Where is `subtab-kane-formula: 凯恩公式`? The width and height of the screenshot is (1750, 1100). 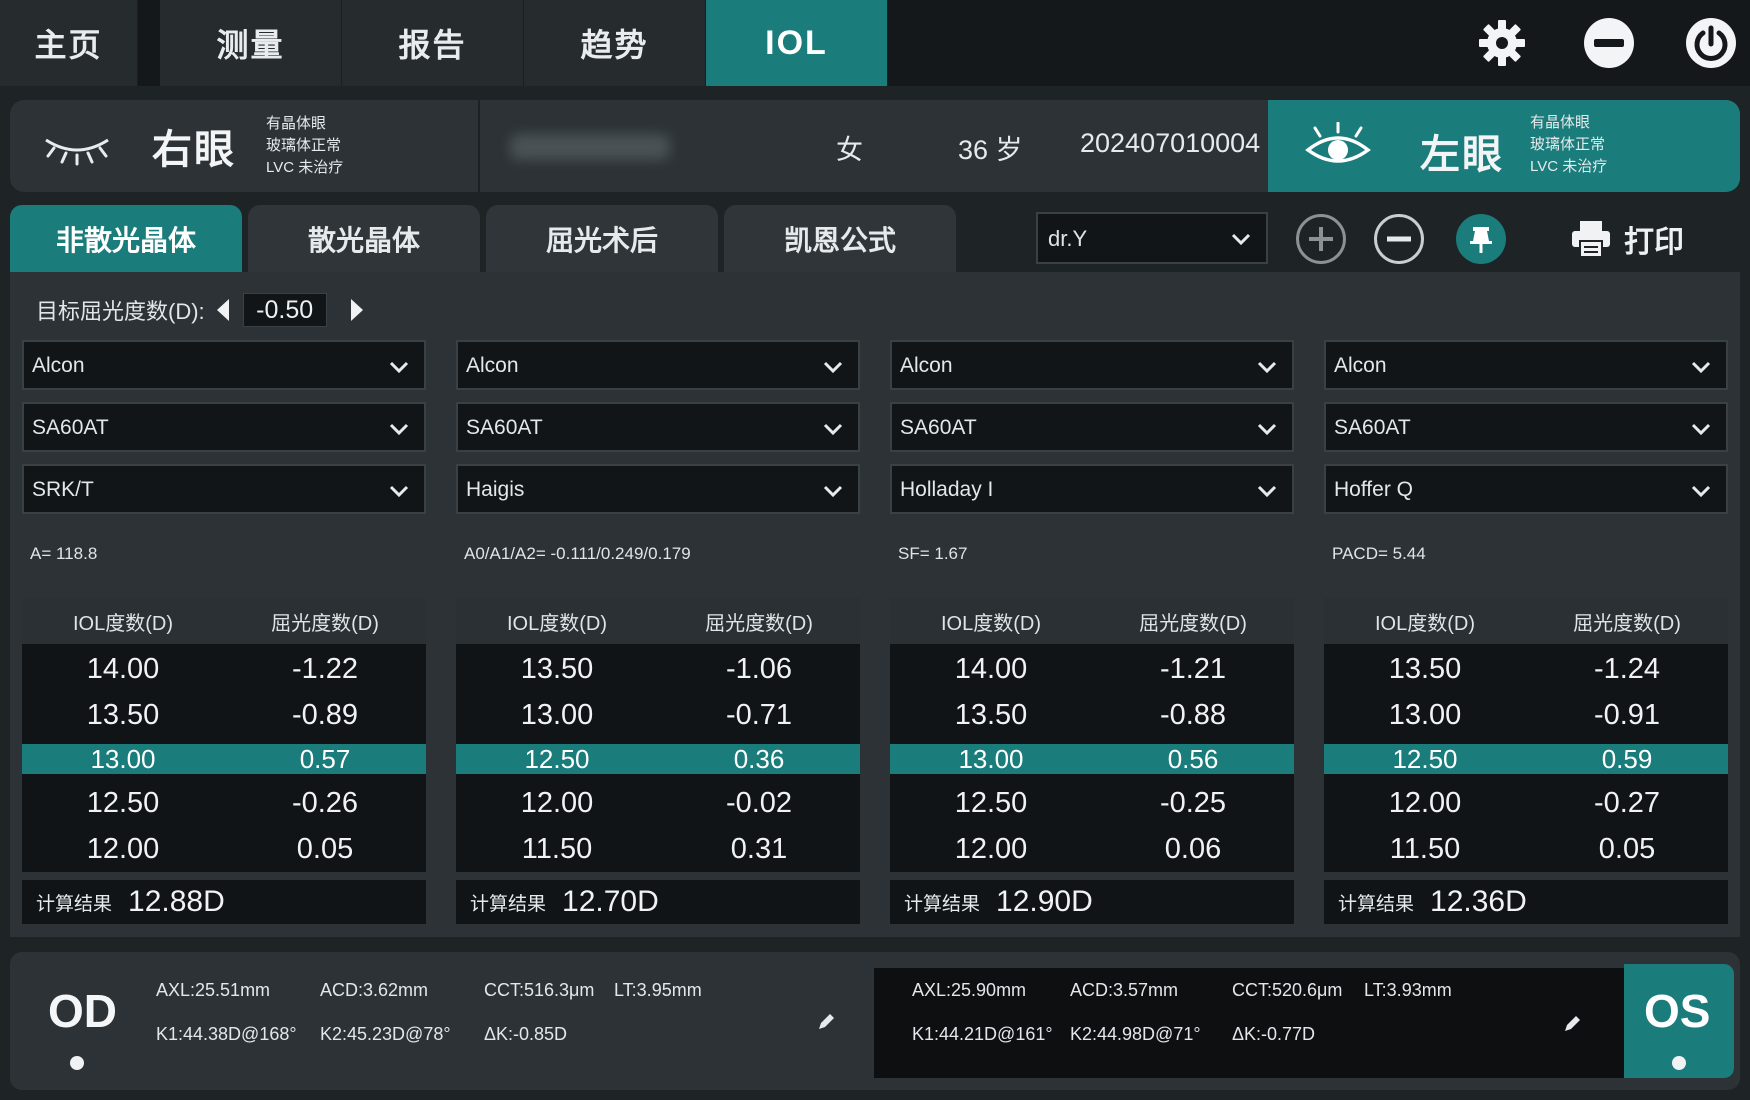
subtab-kane-formula: 凯恩公式 is located at coordinates (840, 239).